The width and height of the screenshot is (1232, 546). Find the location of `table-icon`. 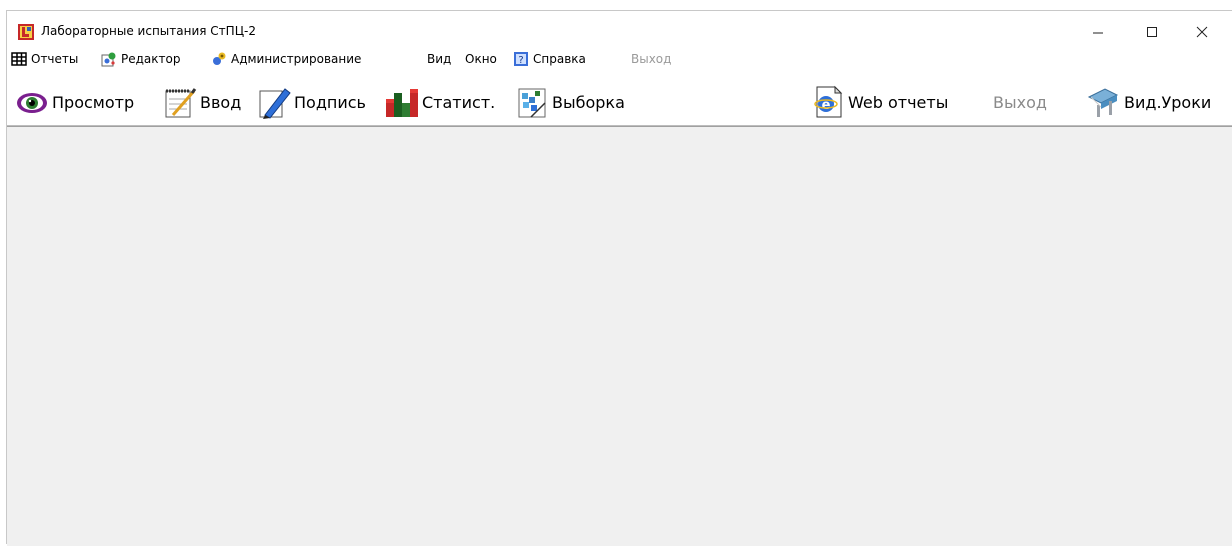

table-icon is located at coordinates (19, 59).